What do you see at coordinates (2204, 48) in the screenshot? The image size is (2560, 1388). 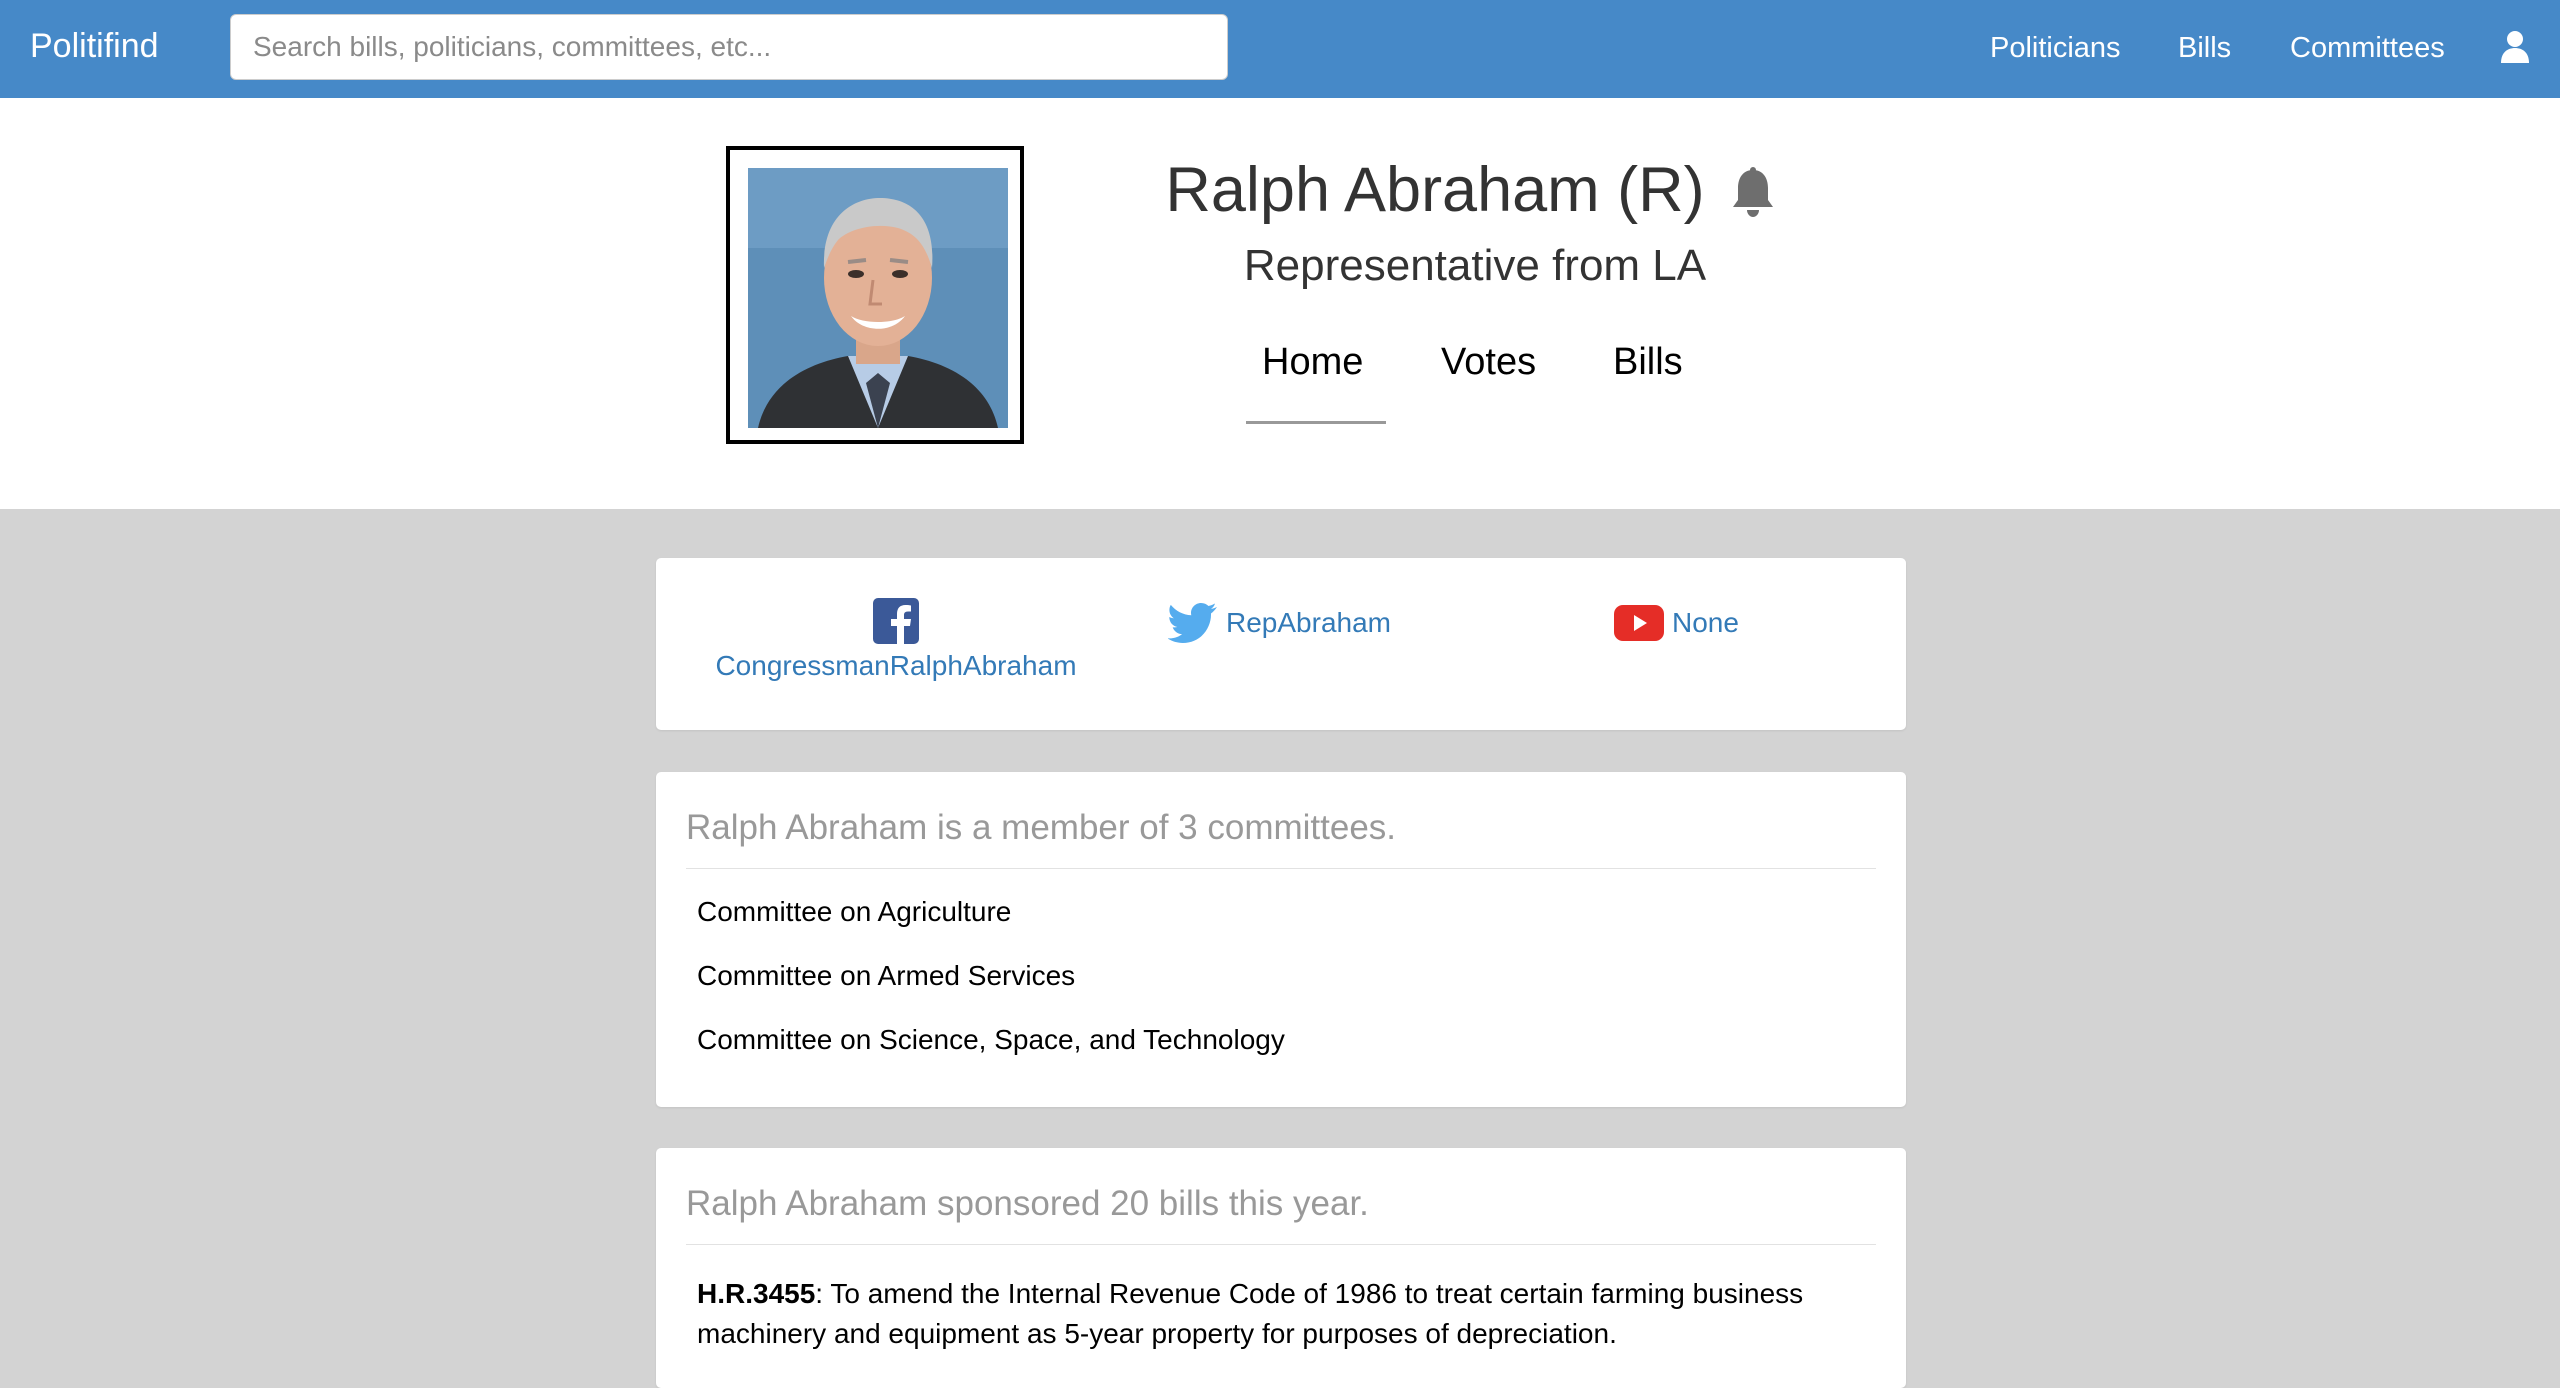 I see `nav-bills-link: Bills` at bounding box center [2204, 48].